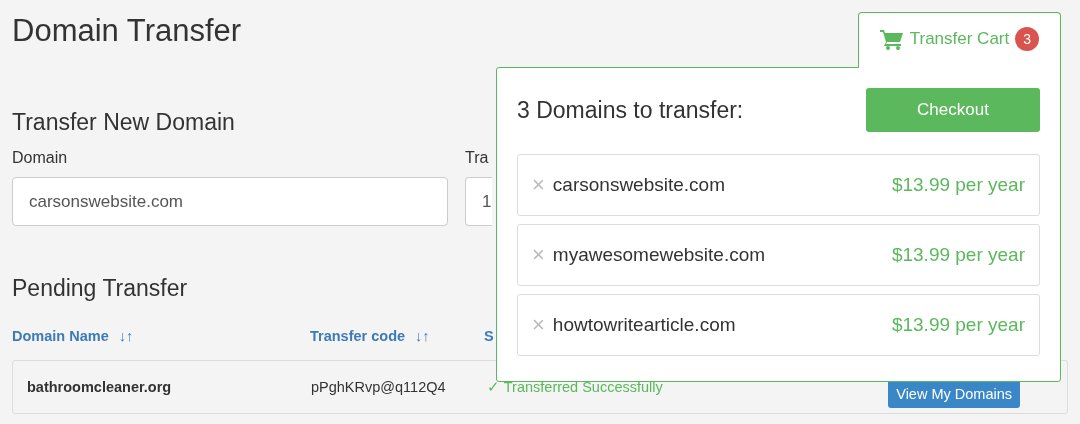 The height and width of the screenshot is (424, 1080). I want to click on column-header: Domain Name ↓↑, so click(161, 336).